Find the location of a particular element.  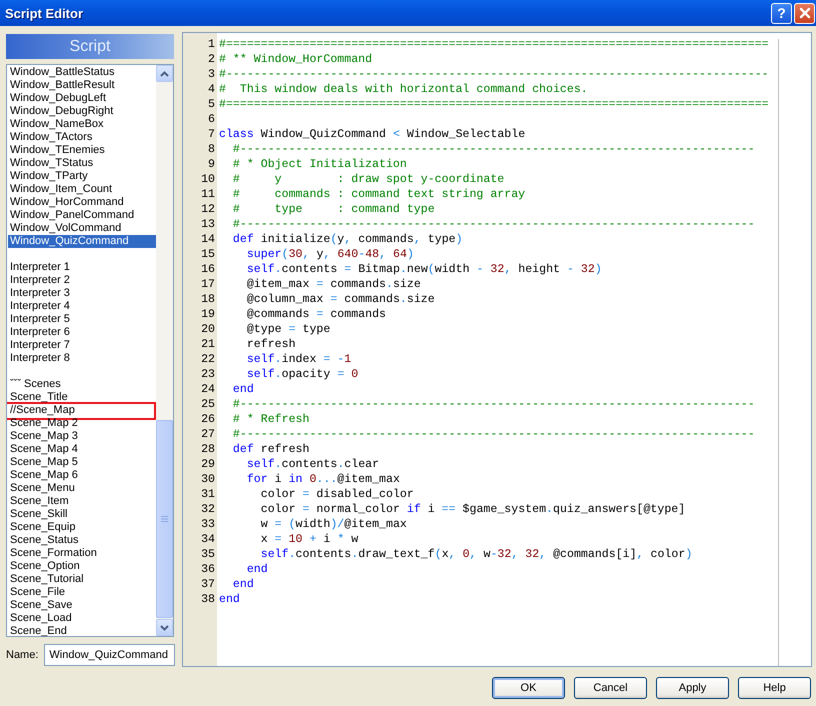

script-item: Scene_Formation is located at coordinates (82, 553).